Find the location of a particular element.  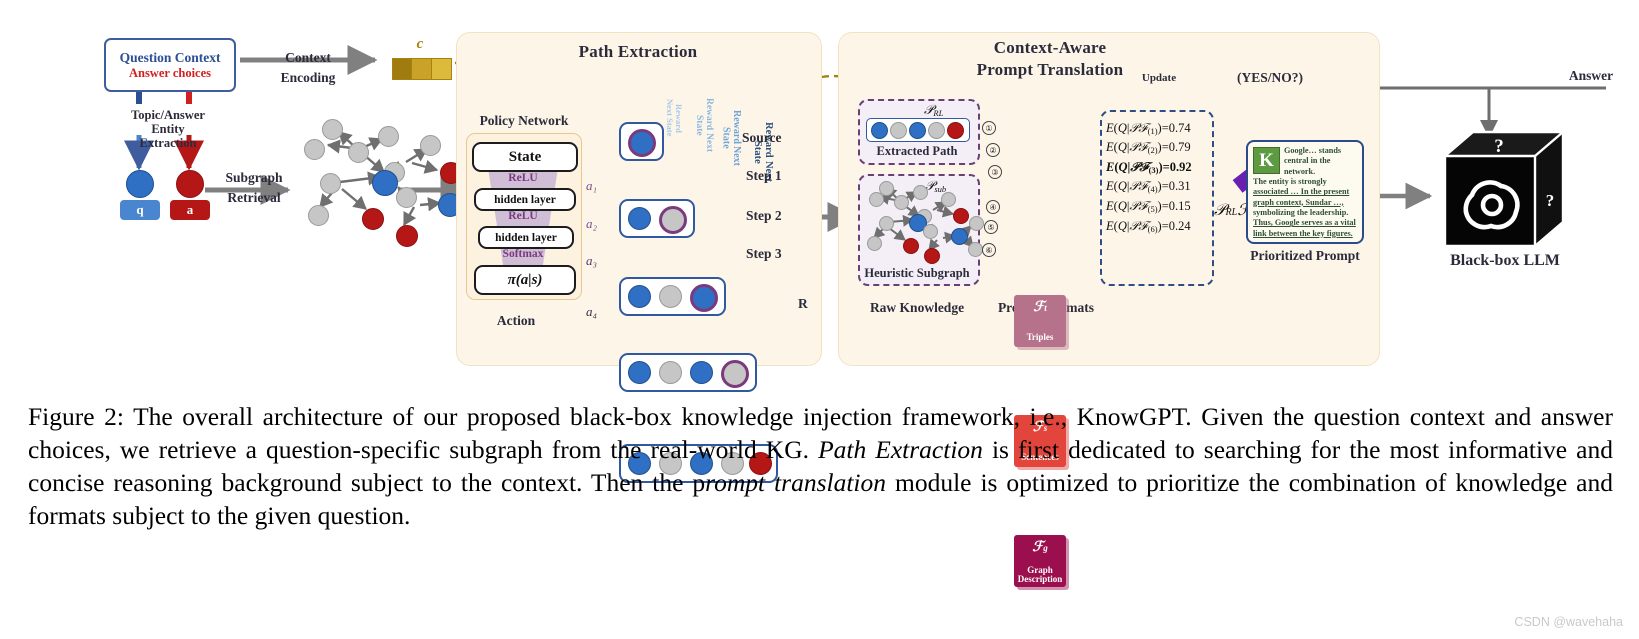

equation-row-selected: E(Q|𝒫ℱ(3))=0.92 is located at coordinates (1149, 167).